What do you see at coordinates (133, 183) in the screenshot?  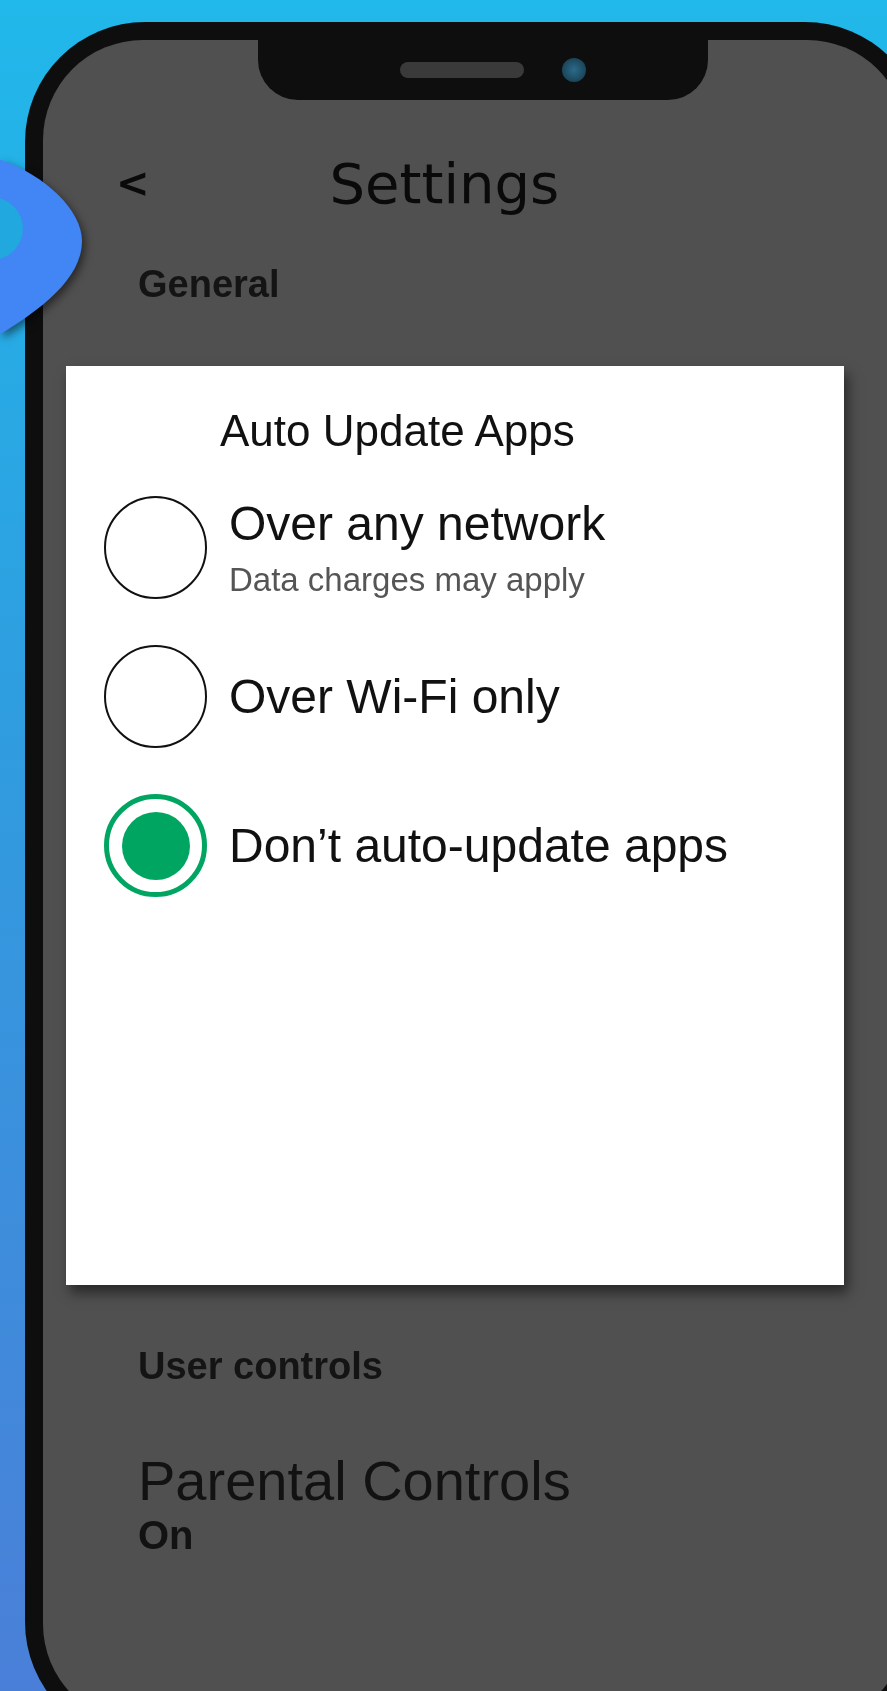 I see `back-button: <` at bounding box center [133, 183].